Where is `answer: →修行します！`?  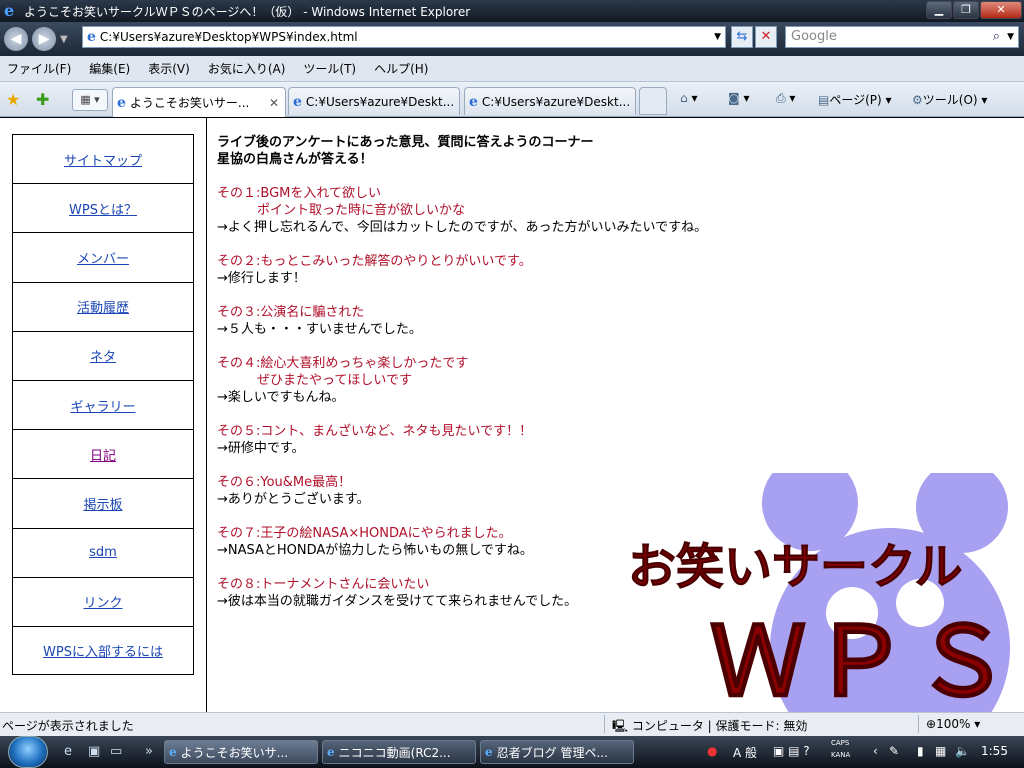
answer: →修行します！ is located at coordinates (261, 278).